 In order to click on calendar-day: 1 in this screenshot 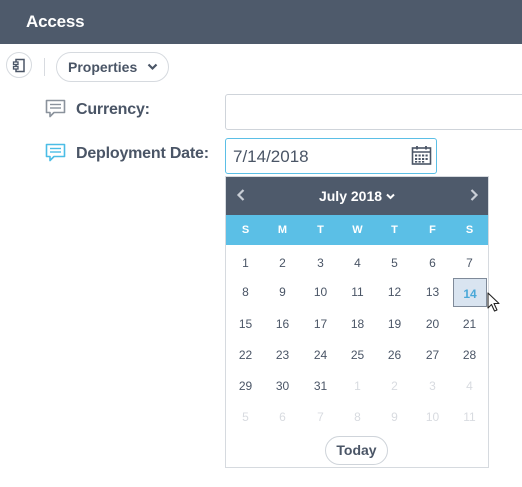, I will do `click(245, 263)`.